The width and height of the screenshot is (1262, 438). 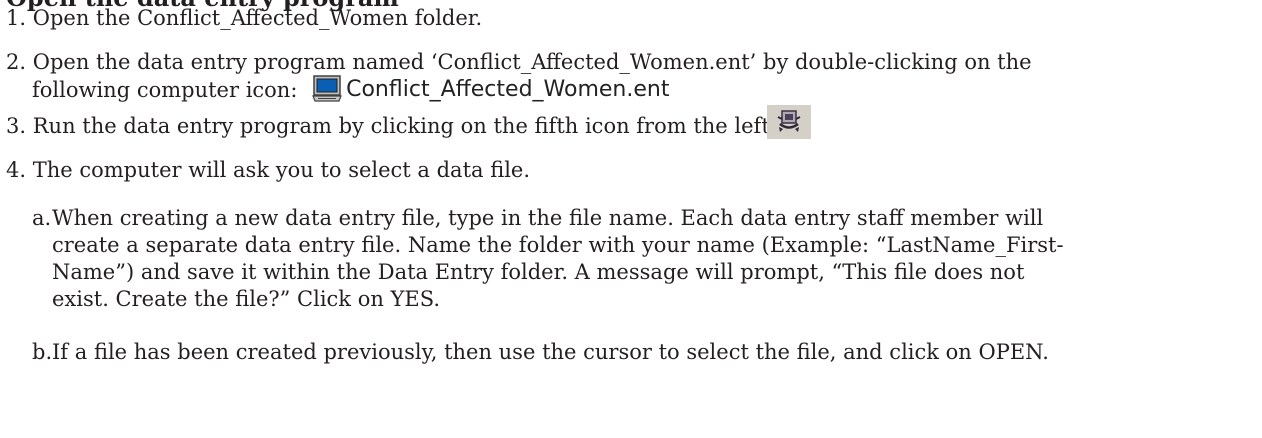 I want to click on run-program-icon, so click(x=789, y=122).